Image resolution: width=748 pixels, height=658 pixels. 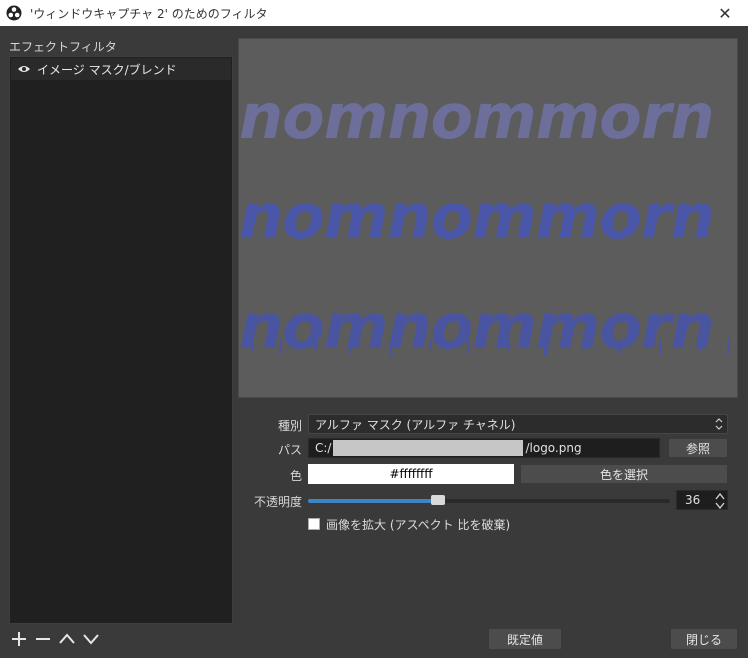 What do you see at coordinates (418, 524) in the screenshot?
I see `stretch-label: 画像を拡大 (アスペクト 比を破棄)` at bounding box center [418, 524].